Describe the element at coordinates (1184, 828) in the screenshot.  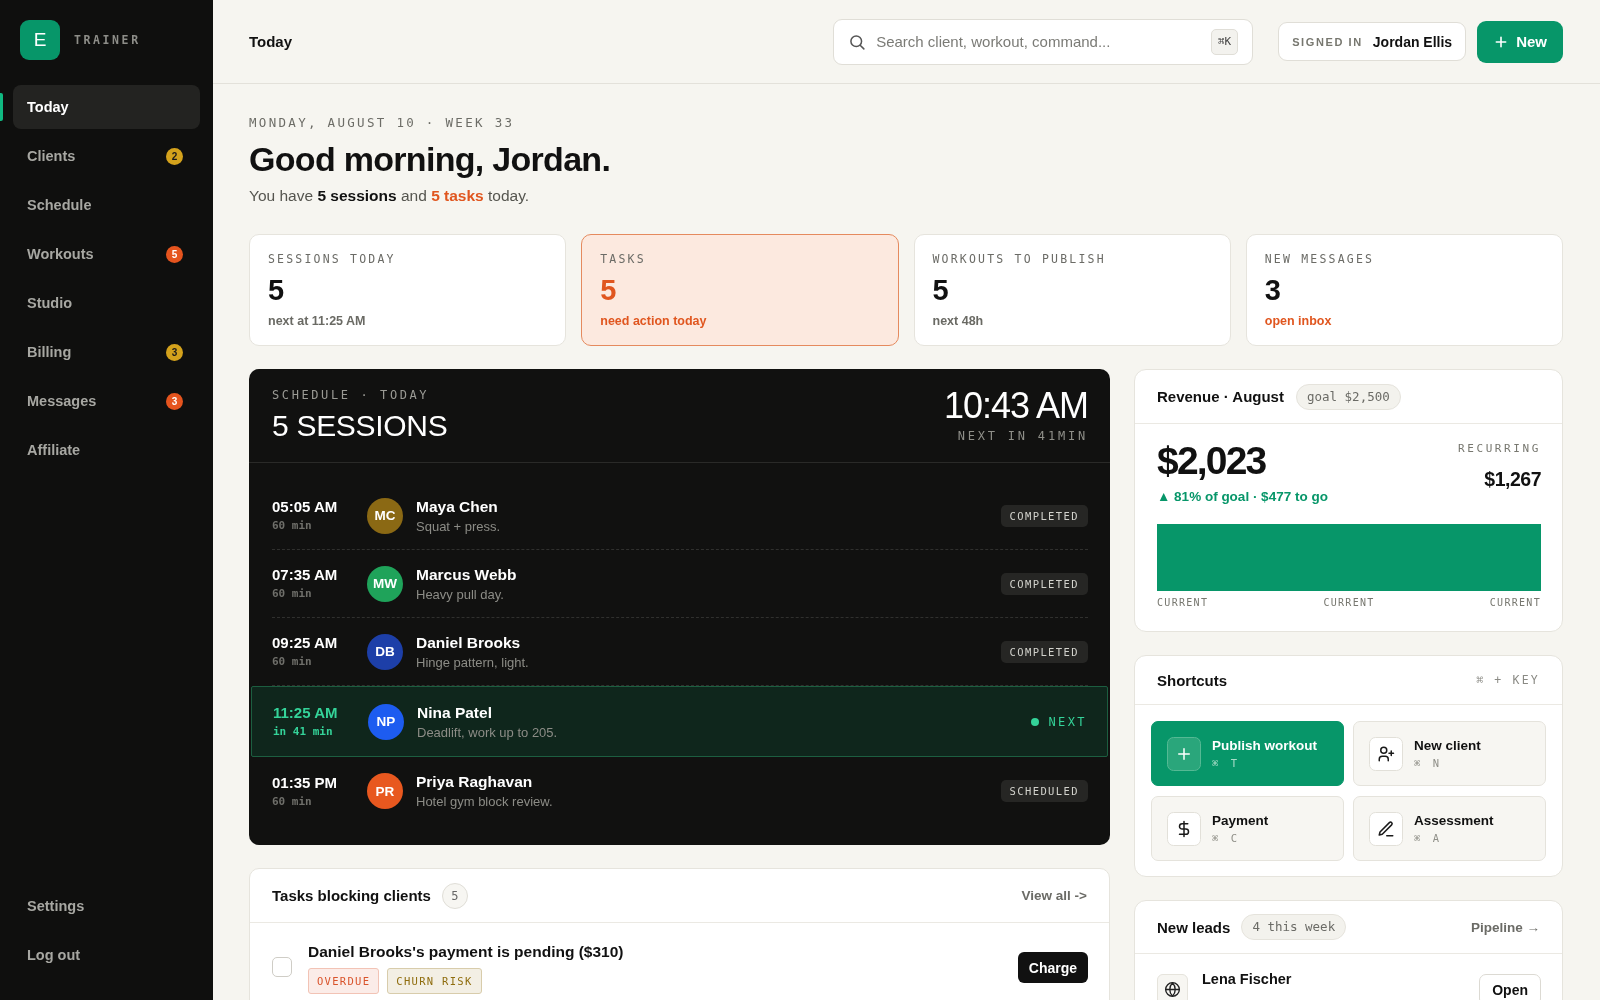
I see `dollar-icon` at that location.